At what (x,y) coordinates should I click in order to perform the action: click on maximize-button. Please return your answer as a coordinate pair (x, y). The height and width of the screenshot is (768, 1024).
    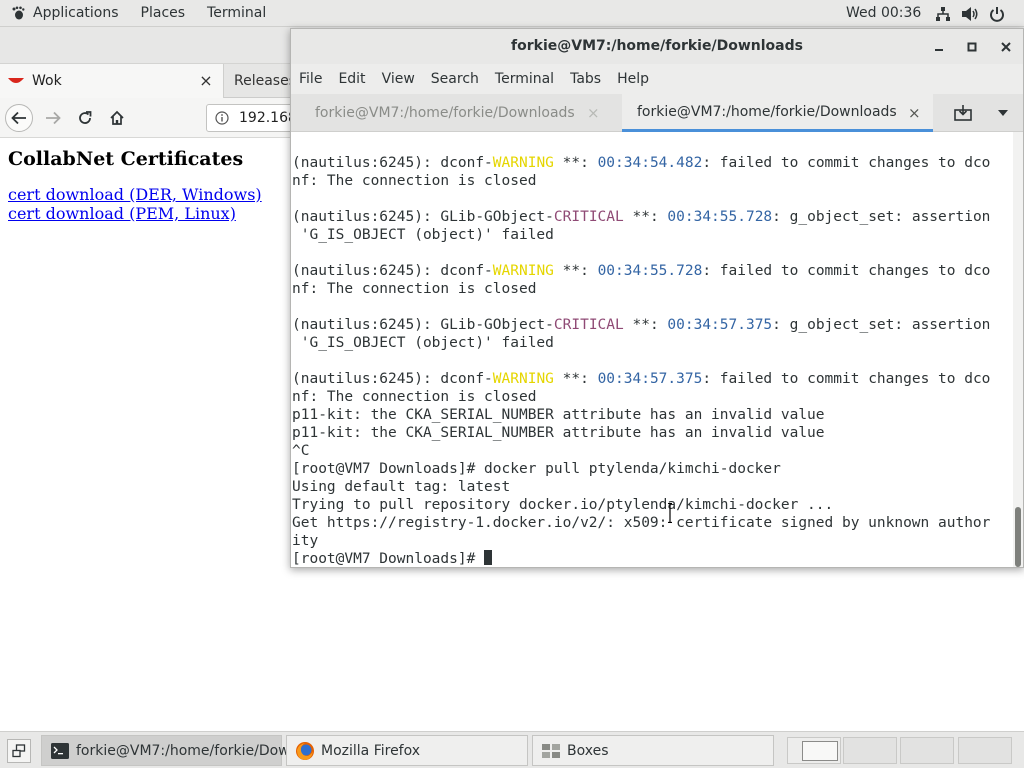
    Looking at the image, I should click on (972, 47).